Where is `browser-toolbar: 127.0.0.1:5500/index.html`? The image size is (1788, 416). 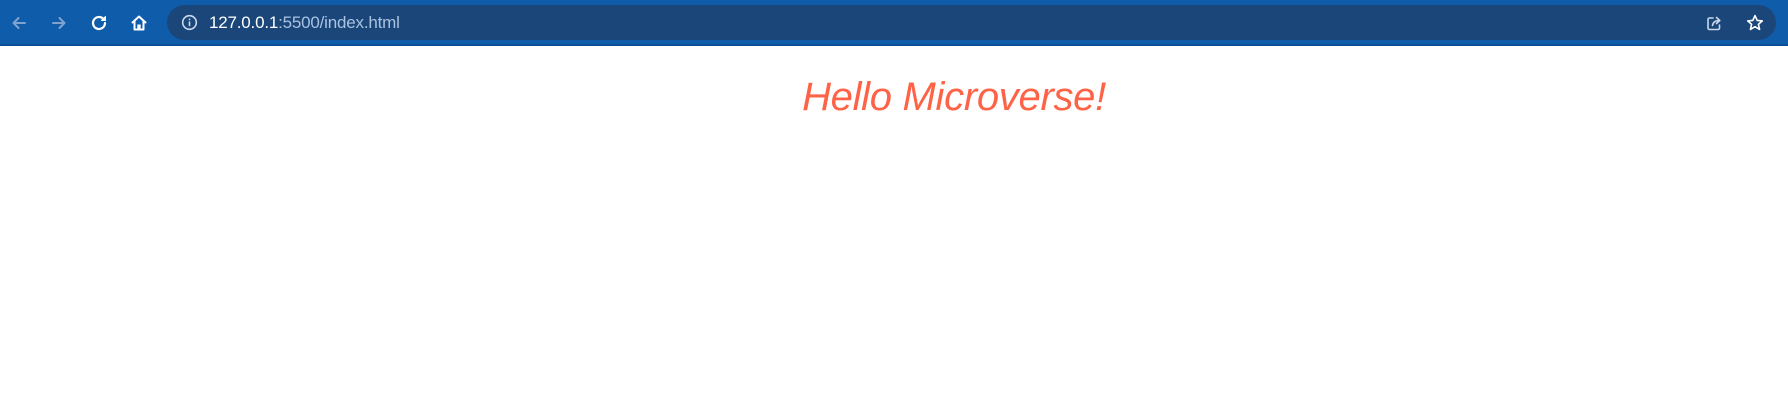 browser-toolbar: 127.0.0.1:5500/index.html is located at coordinates (894, 23).